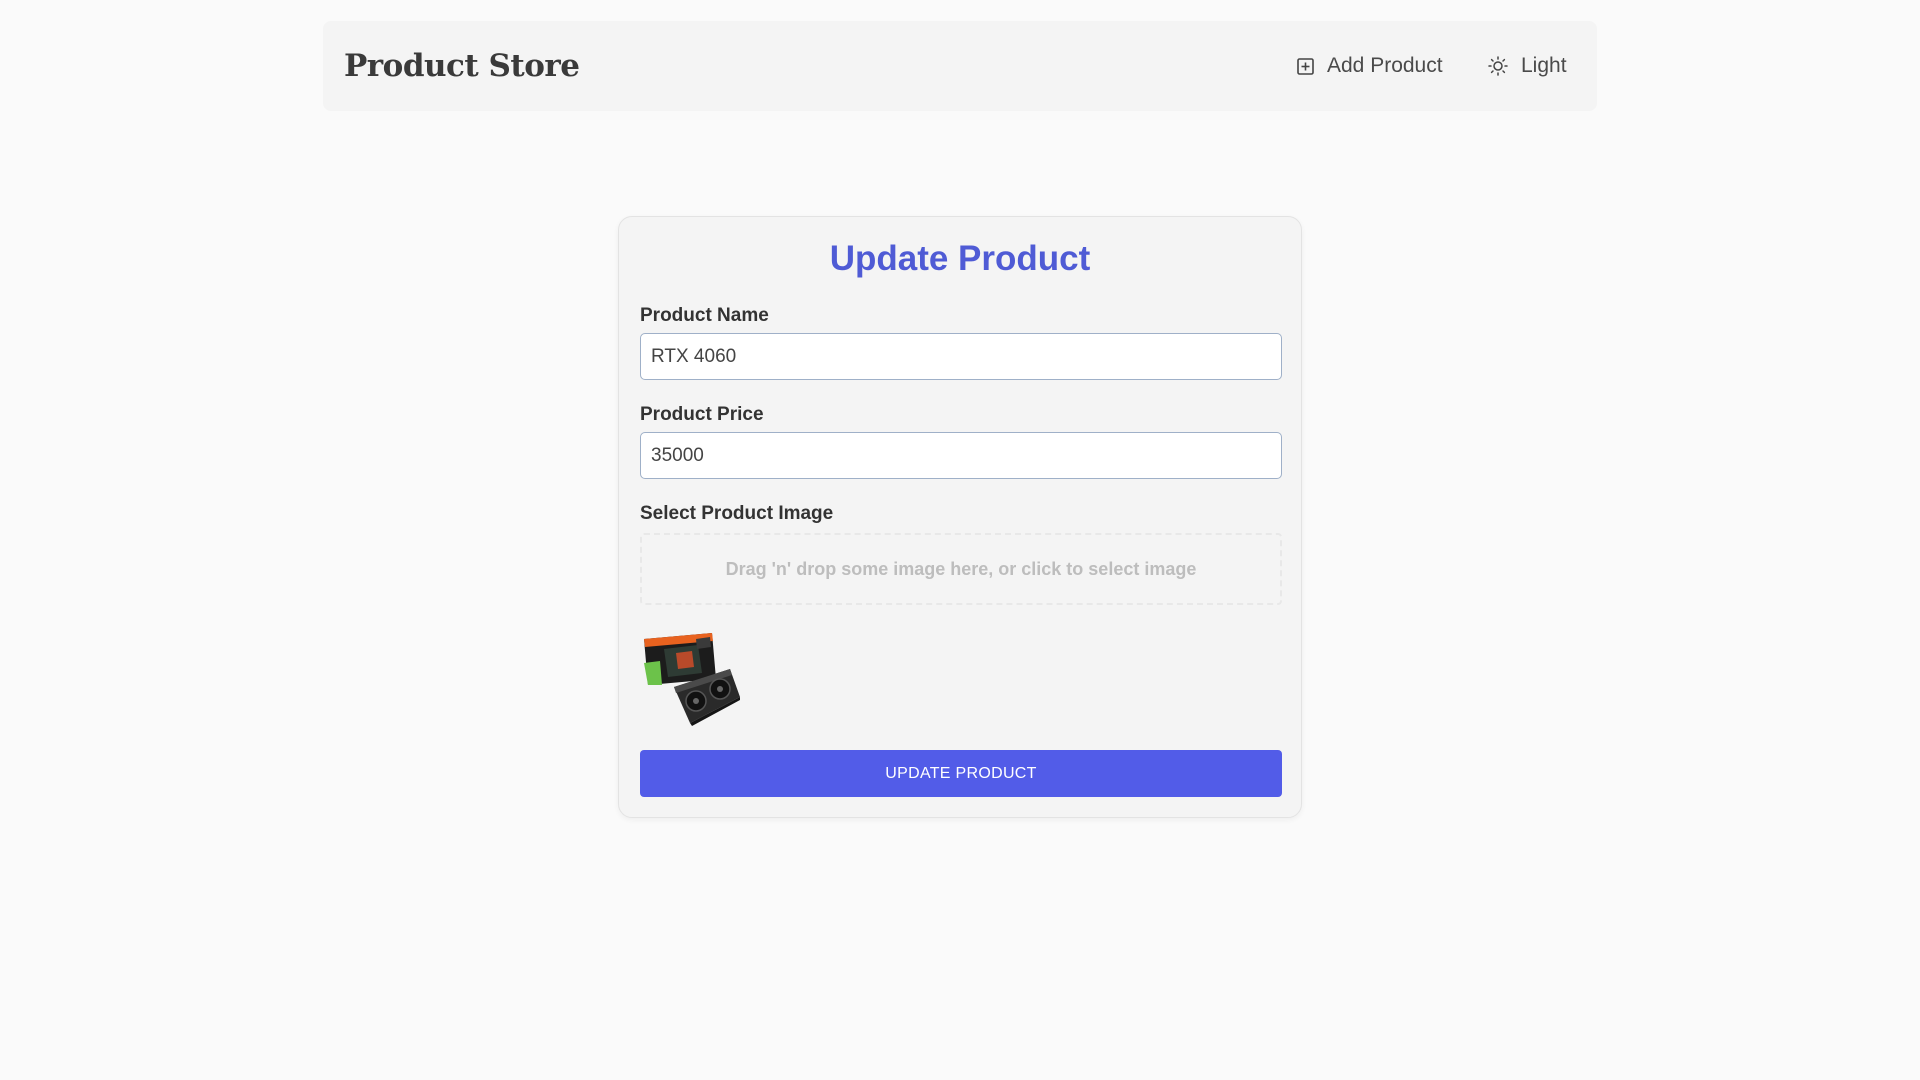  I want to click on theme-toggle: Light, so click(1527, 66).